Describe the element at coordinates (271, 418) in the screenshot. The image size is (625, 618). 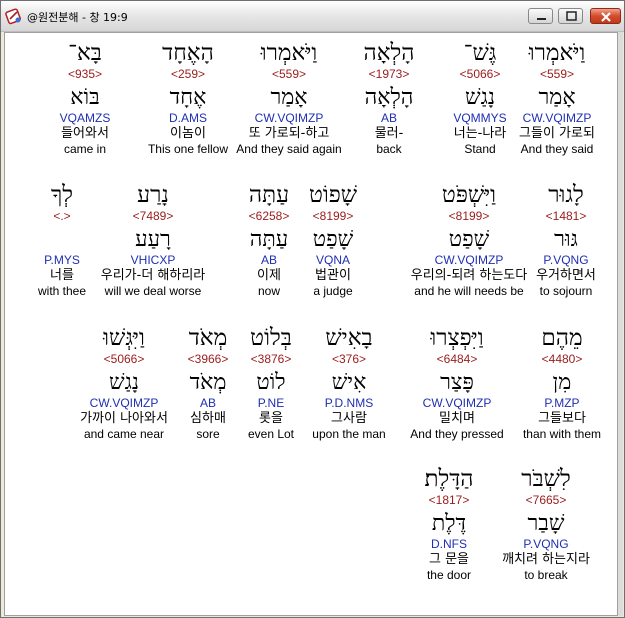
I see `korean-gloss: 롯을` at that location.